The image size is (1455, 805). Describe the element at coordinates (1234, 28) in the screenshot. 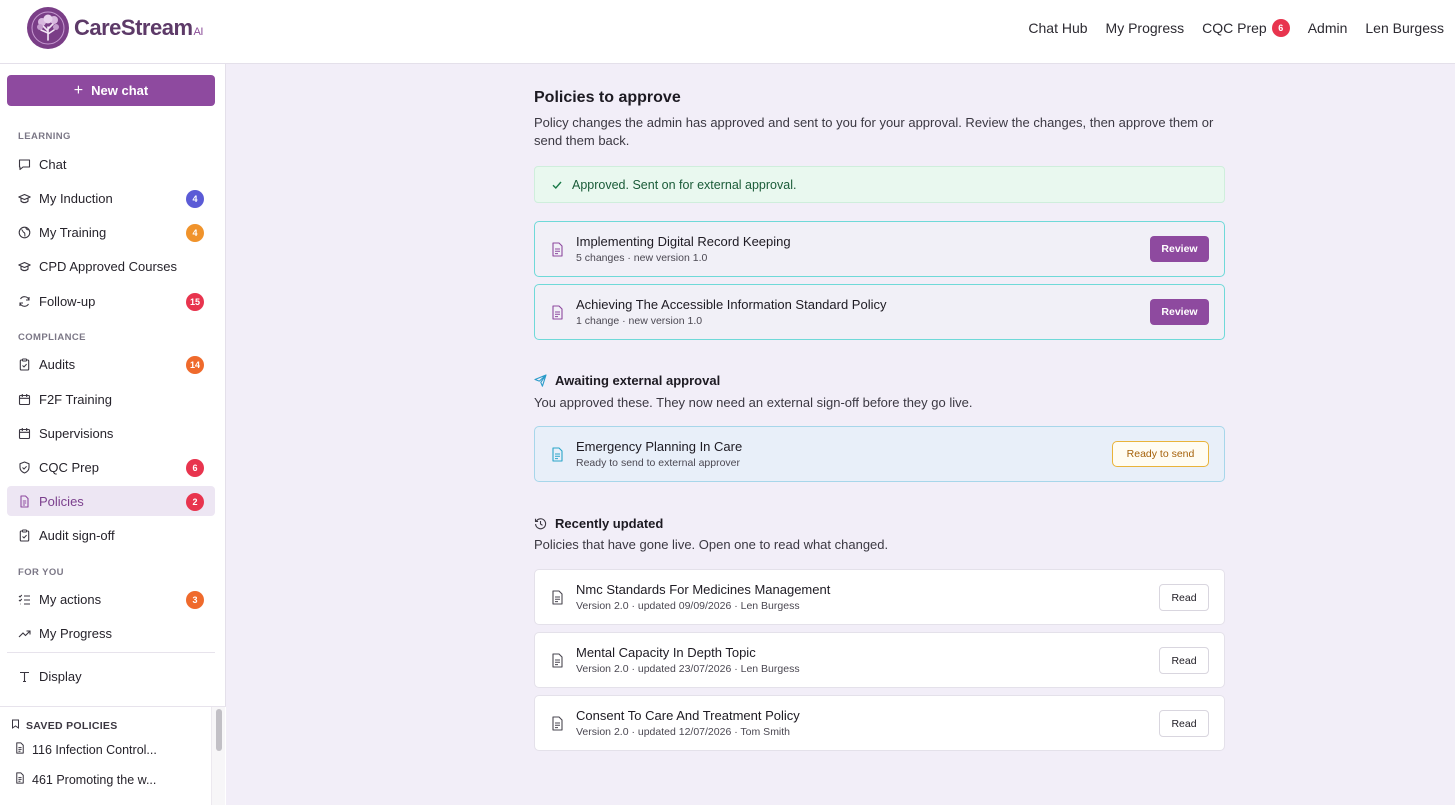

I see `nav-cqc-prep-label: CQC Prep` at that location.